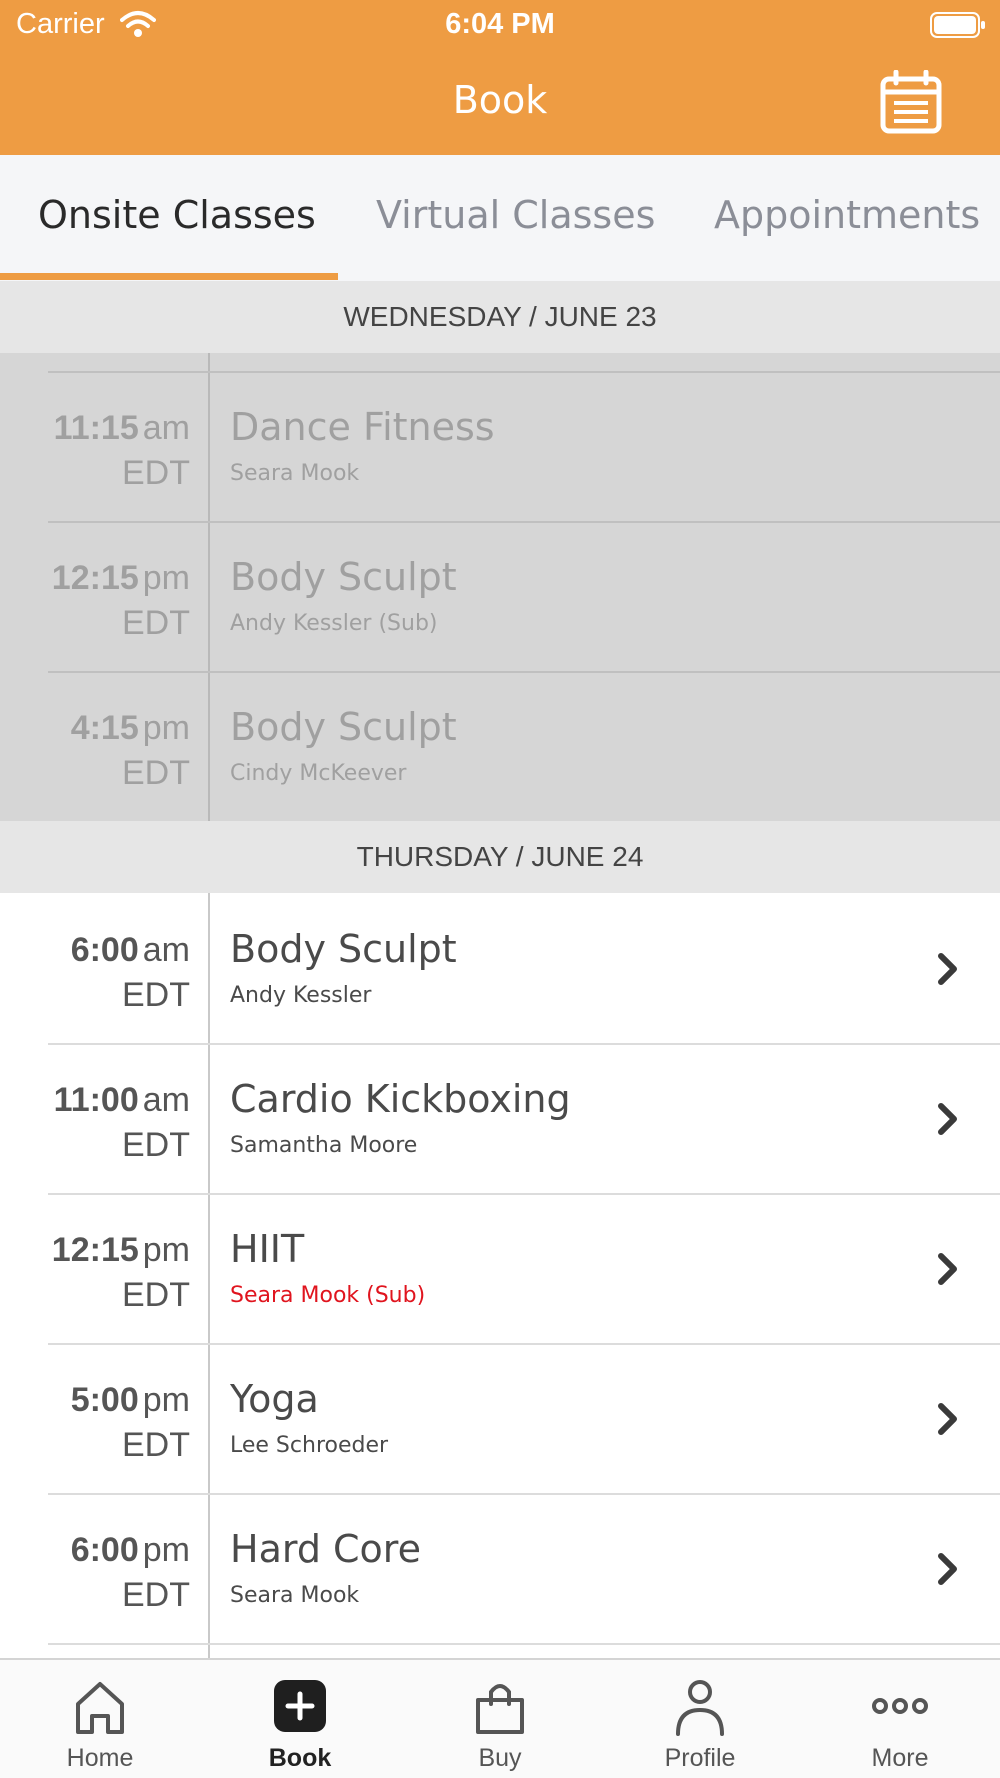 The height and width of the screenshot is (1778, 1000). What do you see at coordinates (100, 1708) in the screenshot?
I see `home-icon` at bounding box center [100, 1708].